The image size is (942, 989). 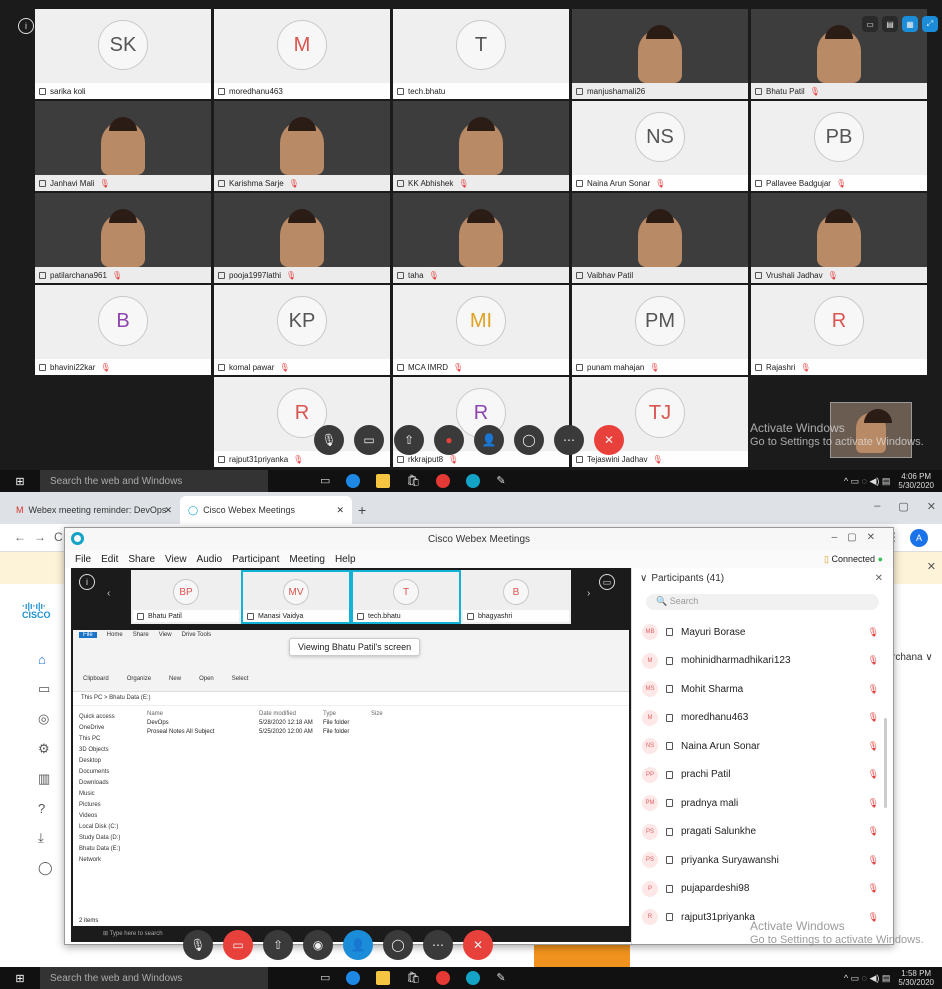 What do you see at coordinates (867, 978) in the screenshot?
I see `tray-icons-2: ^ ▭ ◌ ◀) ▤` at bounding box center [867, 978].